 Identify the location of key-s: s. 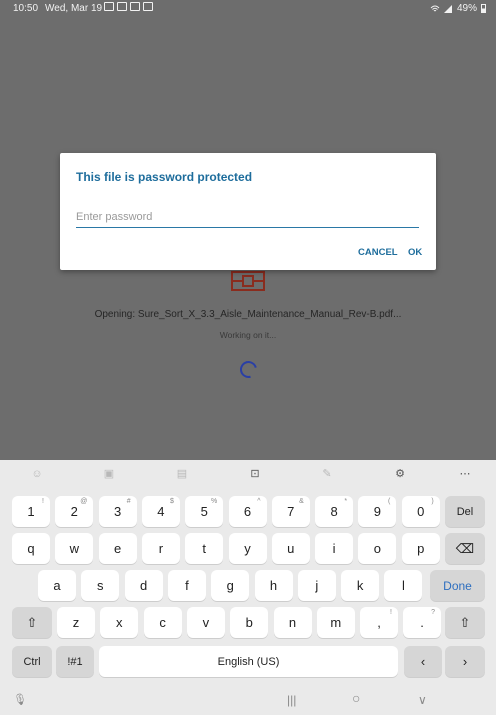
(100, 585).